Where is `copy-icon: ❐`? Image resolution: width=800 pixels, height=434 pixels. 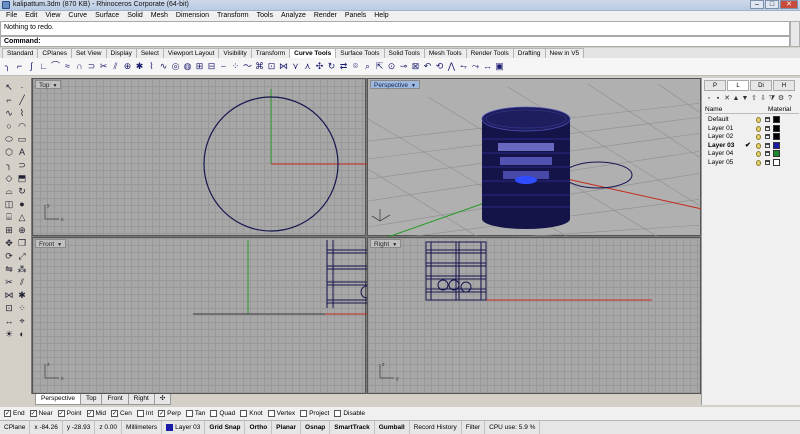
copy-icon: ❐ is located at coordinates (22, 243).